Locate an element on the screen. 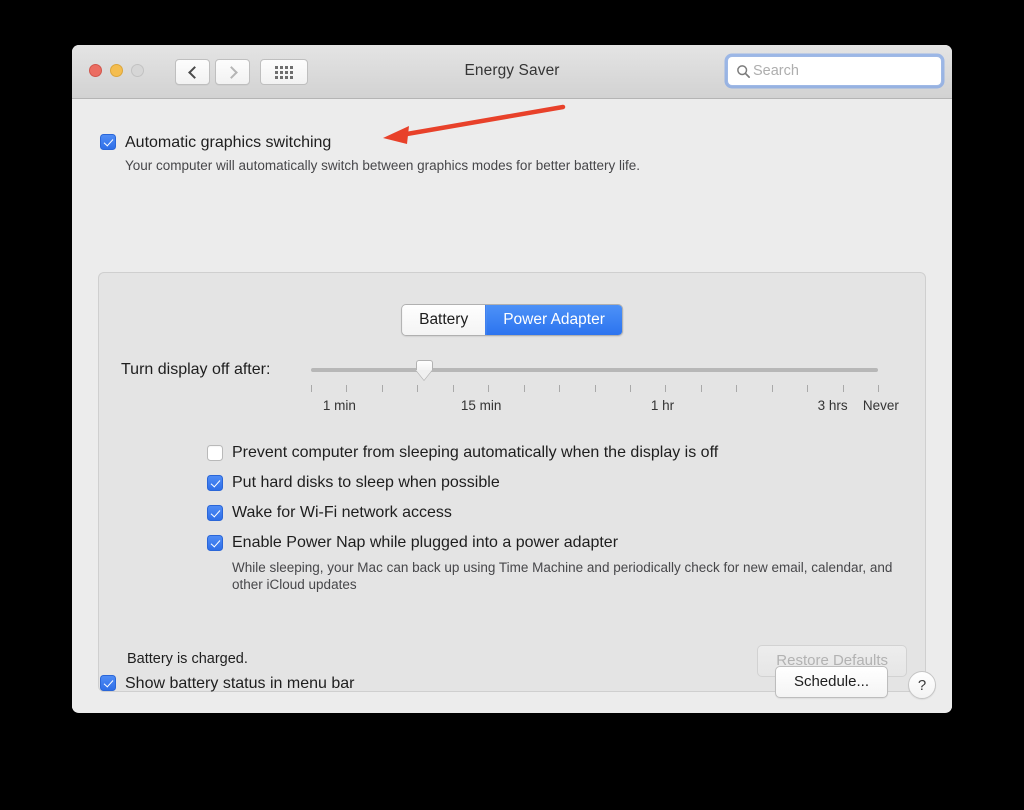  tab-power-adapter: Power Adapter is located at coordinates (553, 320).